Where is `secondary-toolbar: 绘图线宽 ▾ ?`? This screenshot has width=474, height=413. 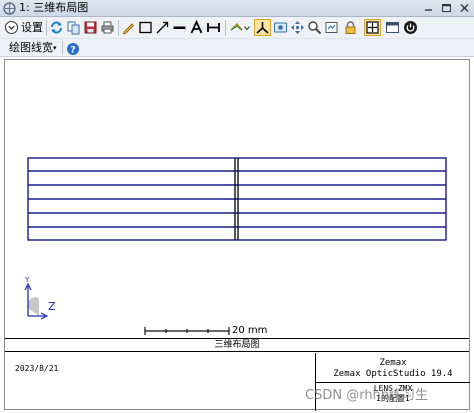
secondary-toolbar: 绘图线宽 ▾ ? is located at coordinates (237, 48).